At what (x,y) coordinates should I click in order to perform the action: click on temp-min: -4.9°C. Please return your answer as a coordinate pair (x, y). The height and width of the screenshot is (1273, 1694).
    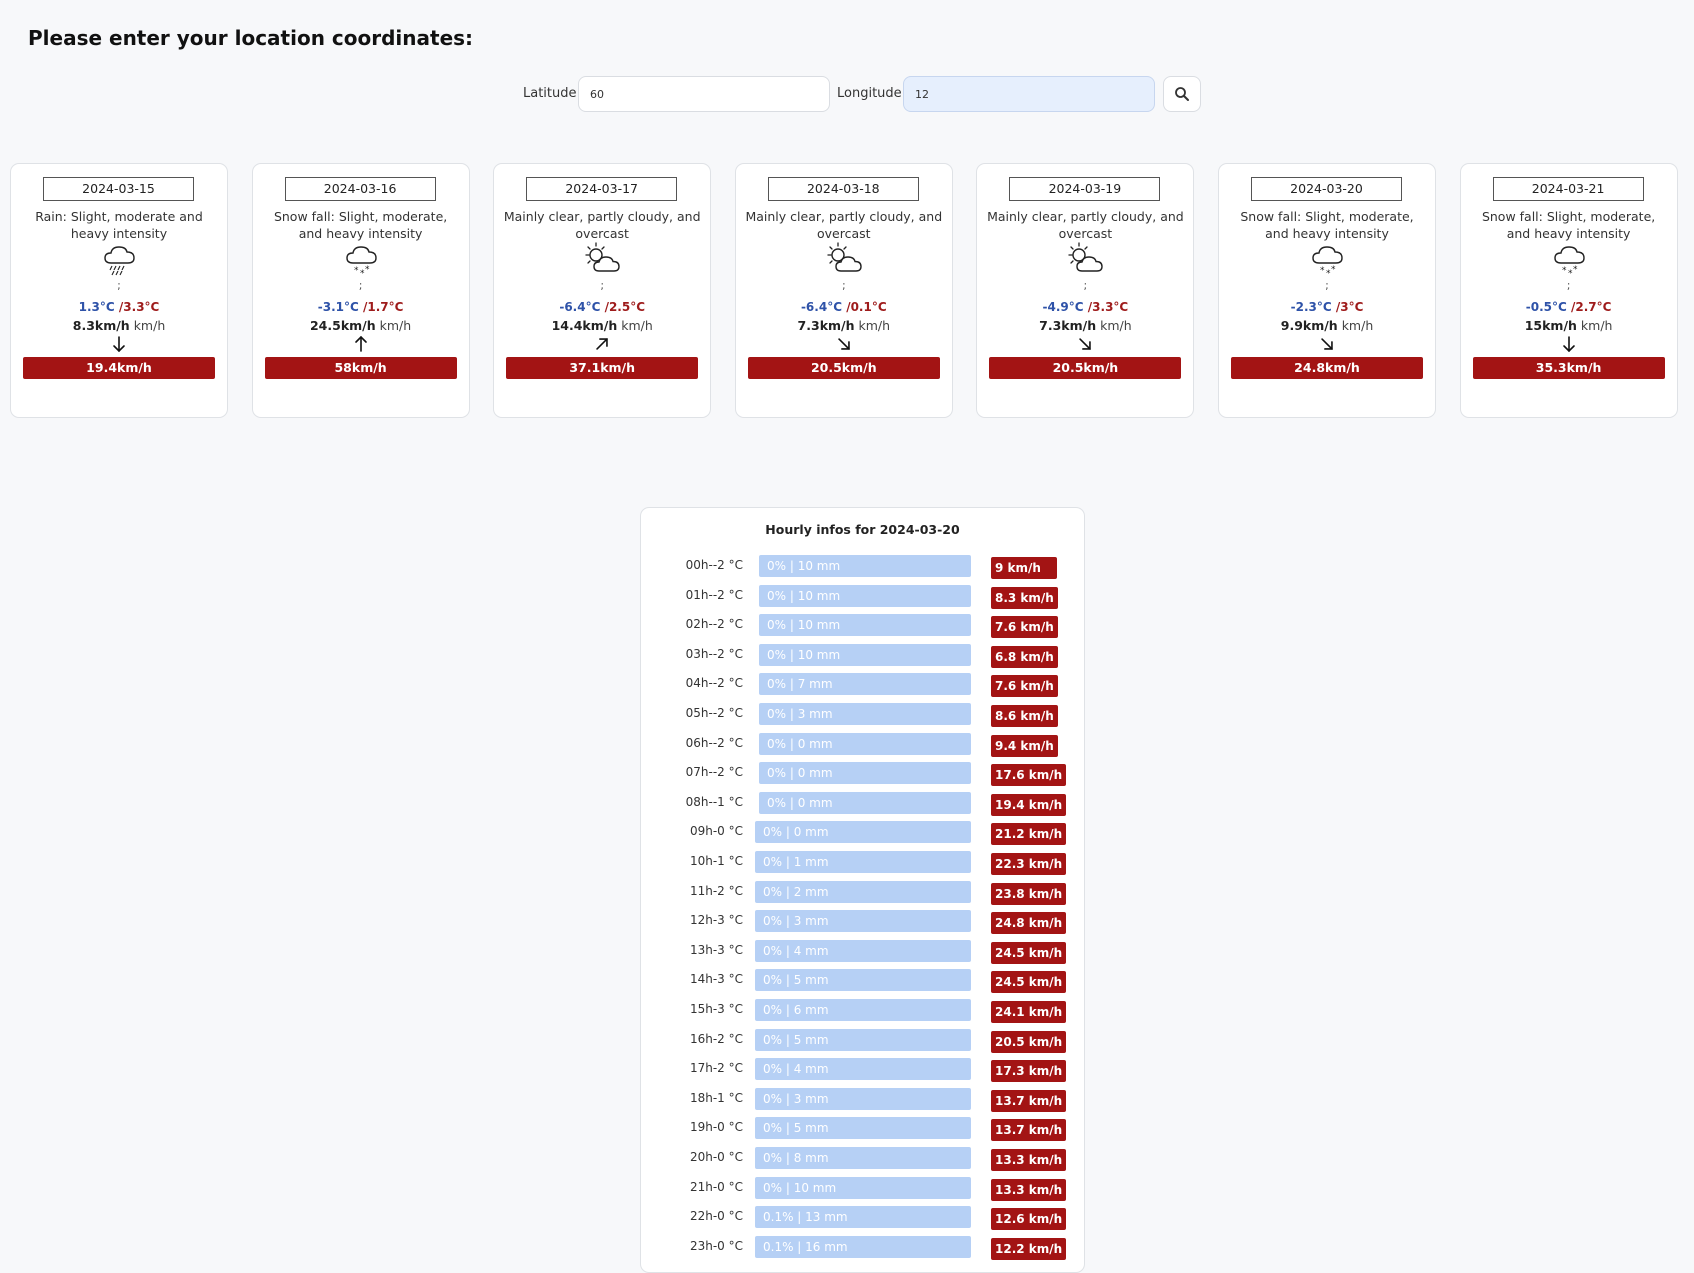
    Looking at the image, I should click on (1063, 307).